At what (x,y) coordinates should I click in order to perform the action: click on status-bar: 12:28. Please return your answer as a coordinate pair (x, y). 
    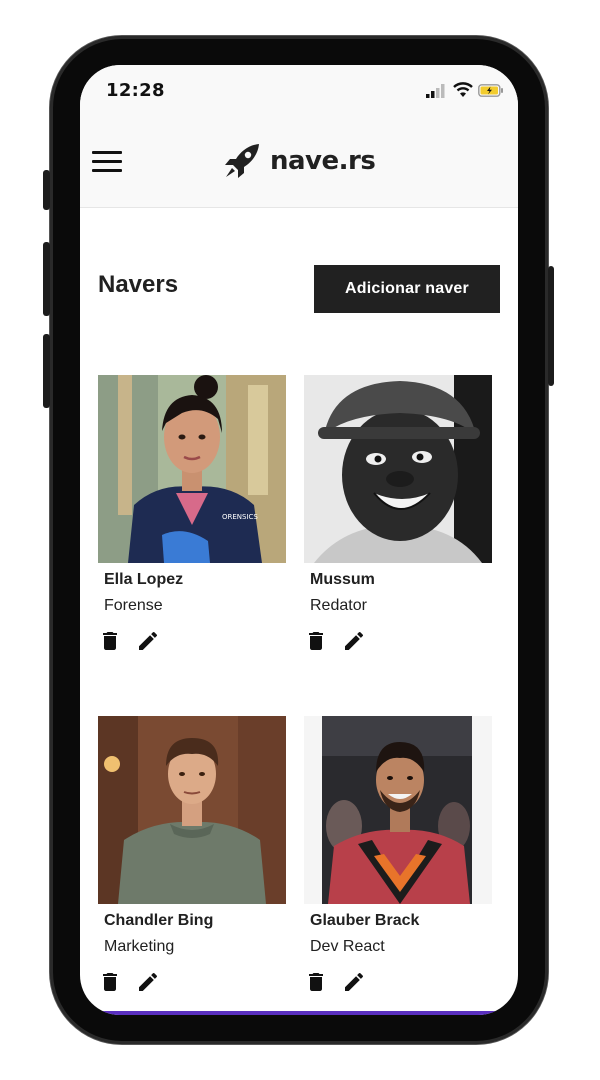
    Looking at the image, I should click on (299, 91).